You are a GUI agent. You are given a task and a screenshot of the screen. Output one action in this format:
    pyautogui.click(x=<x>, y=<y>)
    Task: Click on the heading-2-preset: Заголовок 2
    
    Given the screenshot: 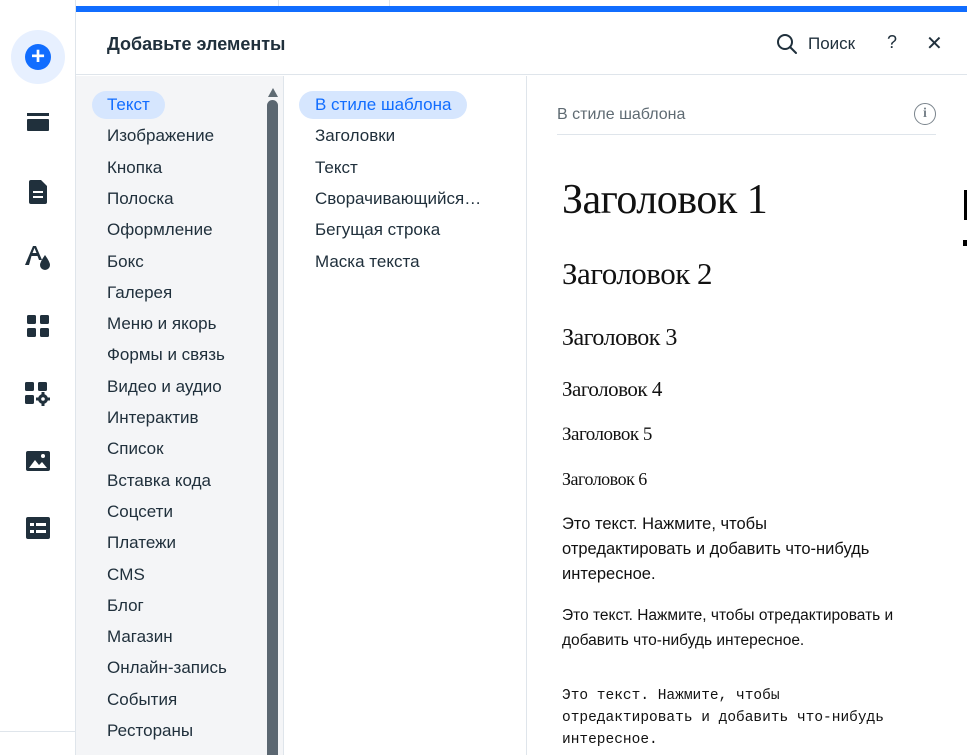 What is the action you would take?
    pyautogui.click(x=637, y=274)
    